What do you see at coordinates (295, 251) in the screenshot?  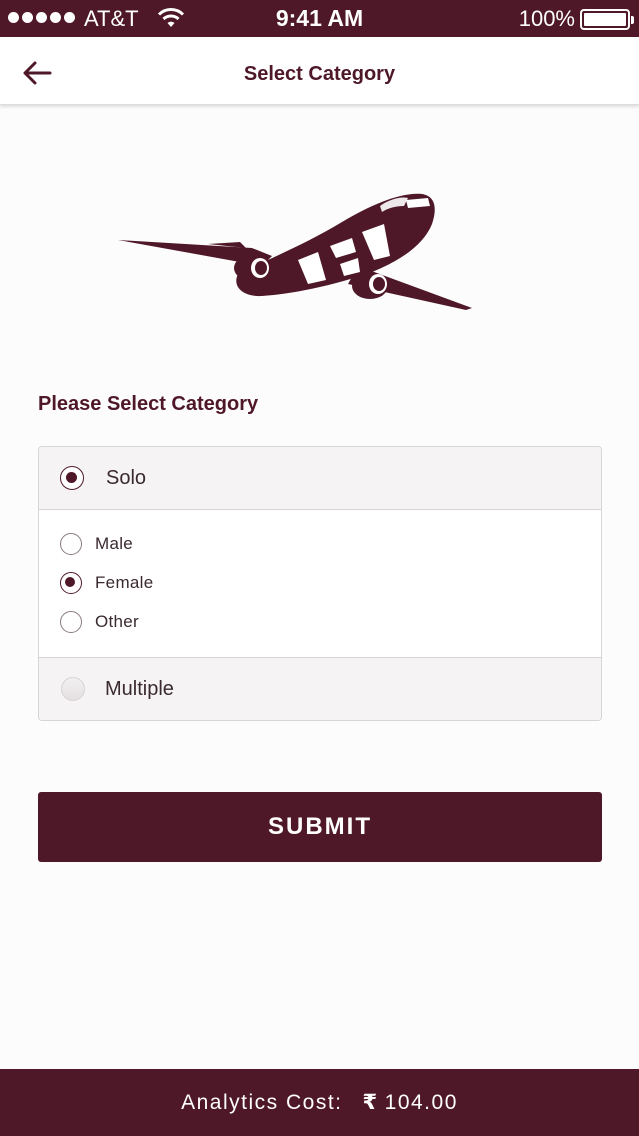 I see `airplane-illustration` at bounding box center [295, 251].